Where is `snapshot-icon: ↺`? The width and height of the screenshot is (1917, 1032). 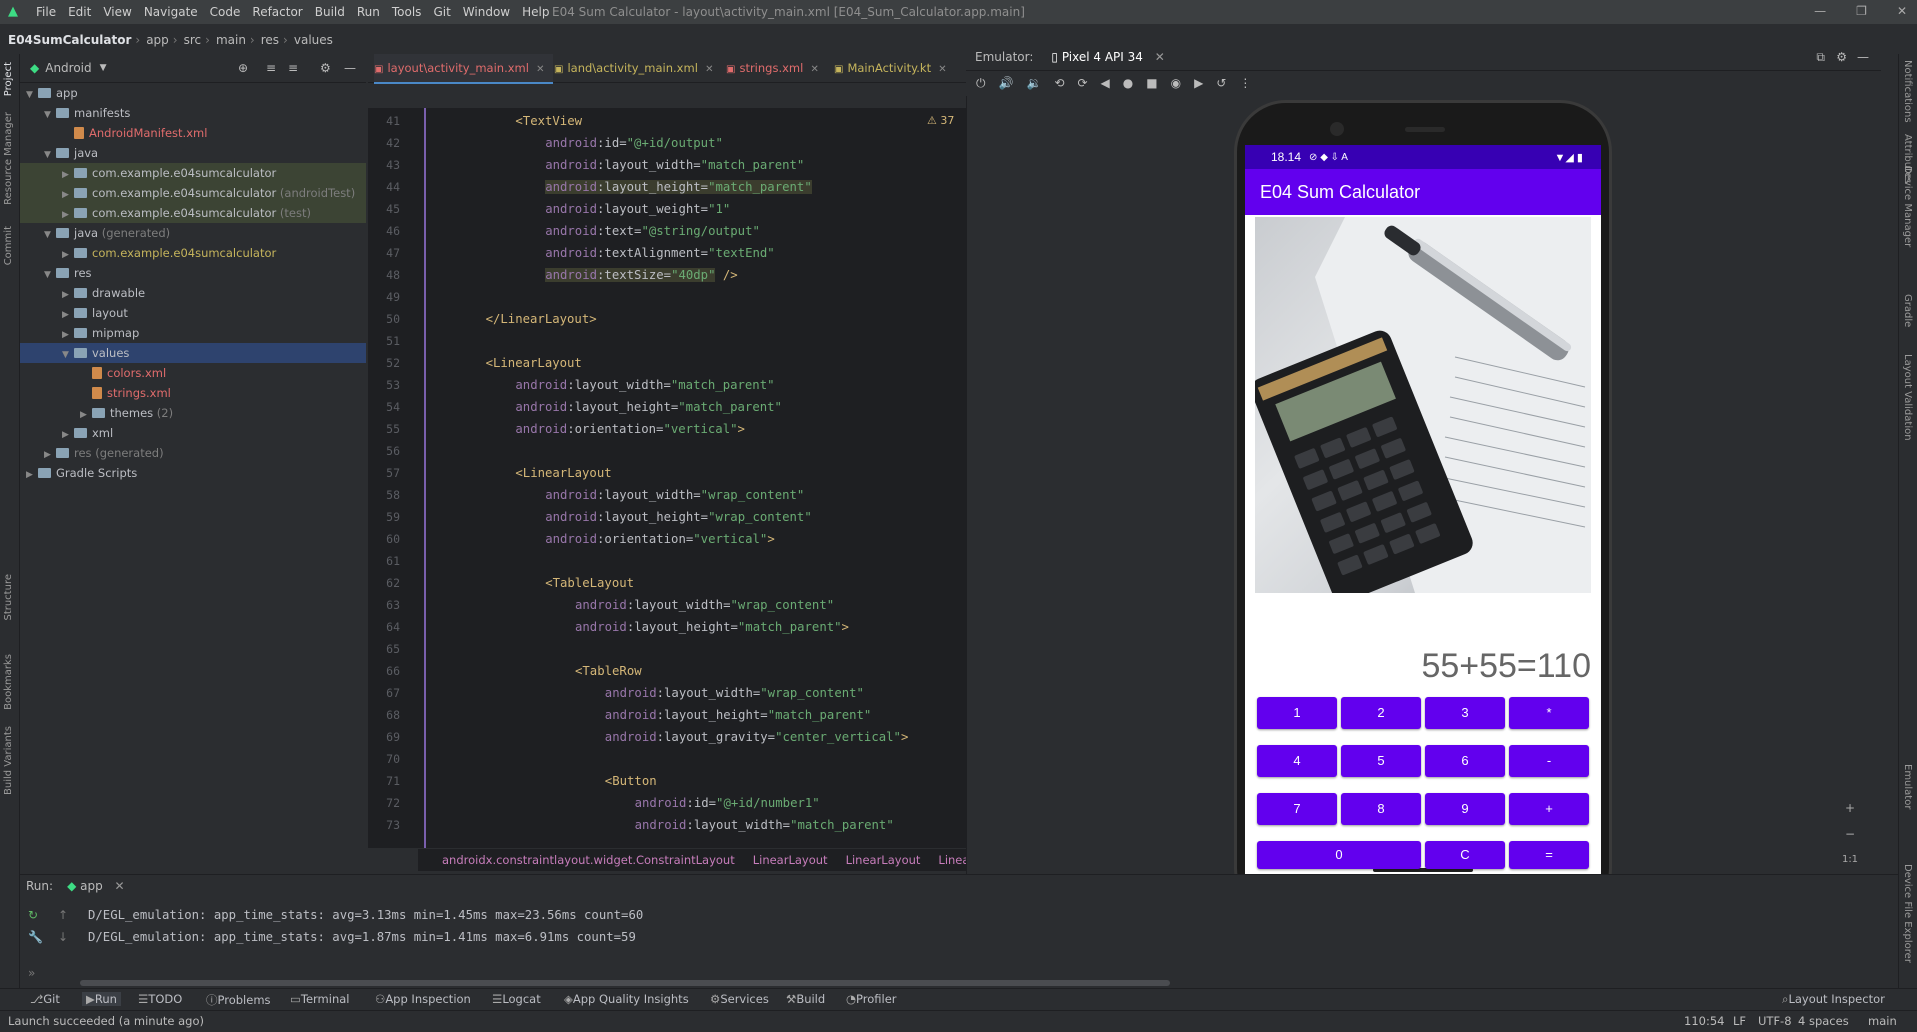 snapshot-icon: ↺ is located at coordinates (1221, 83).